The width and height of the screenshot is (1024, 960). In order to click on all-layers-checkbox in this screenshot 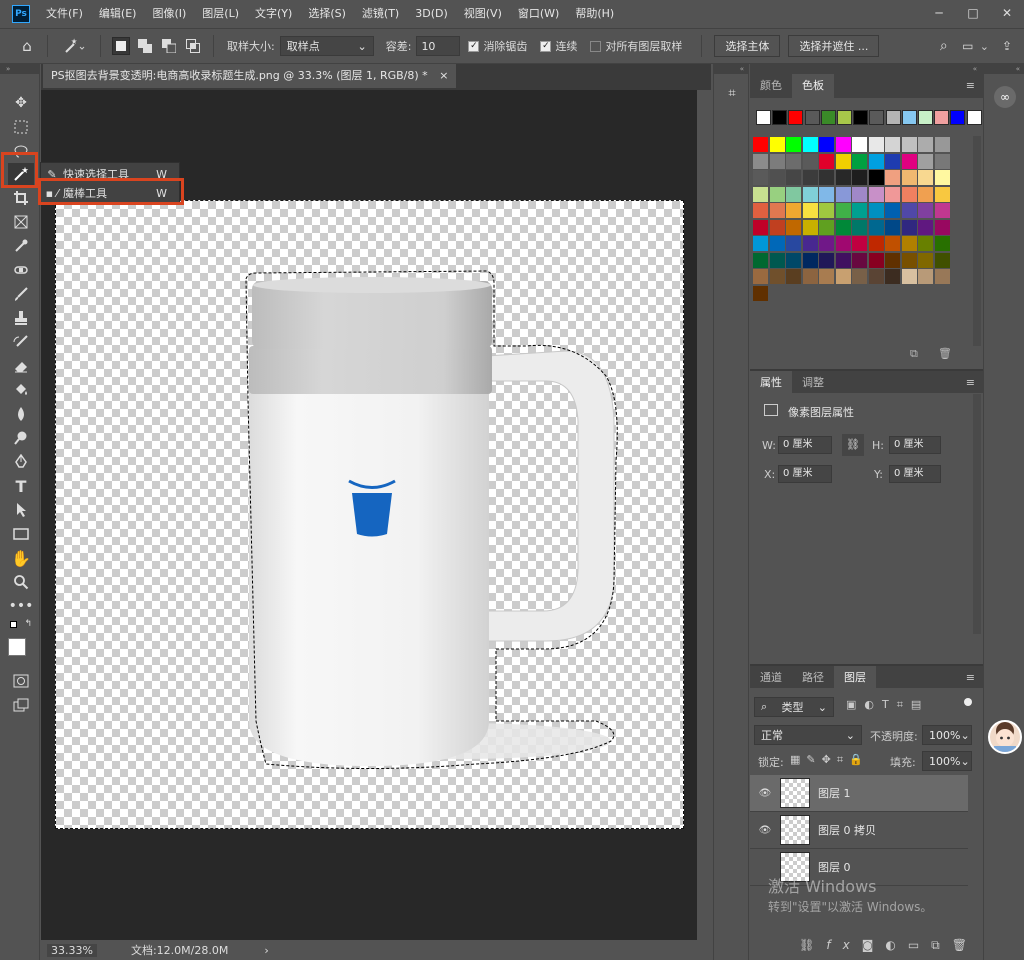, I will do `click(596, 46)`.